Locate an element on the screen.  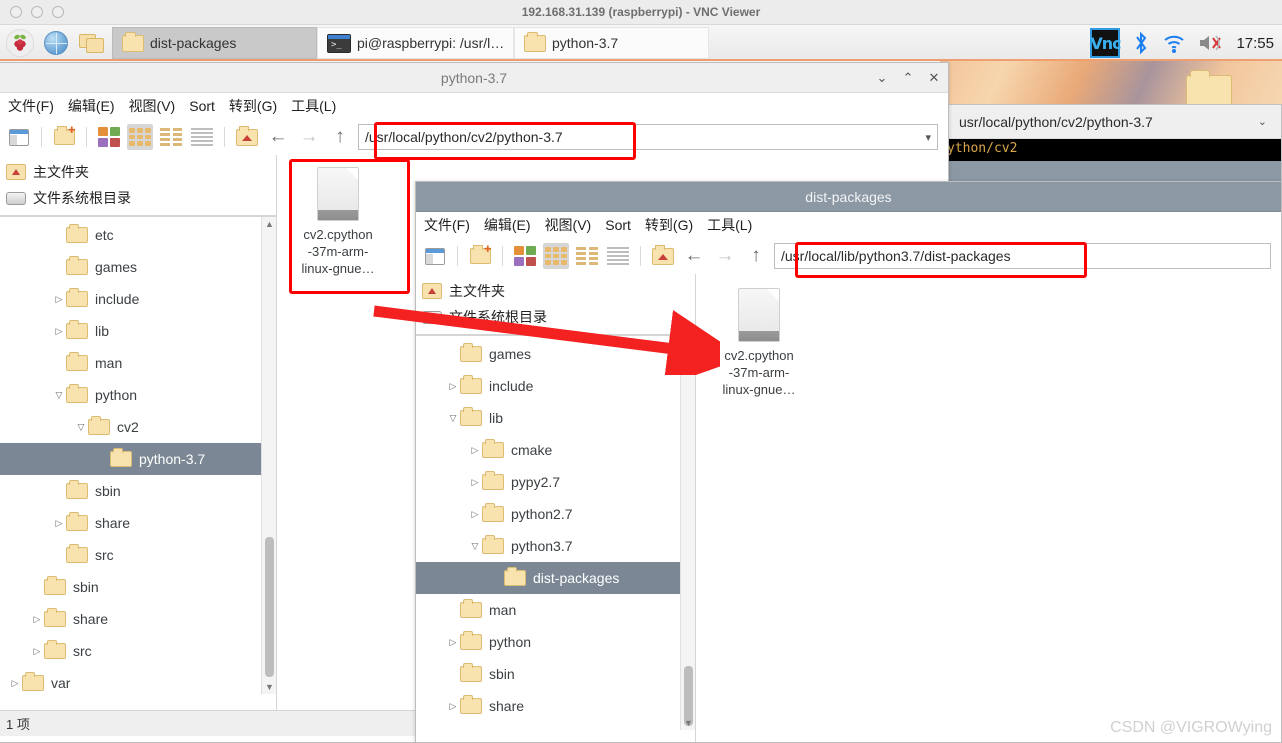
background-path-field: usr/local/python/cv2/python-3.7 ⌄ is located at coordinates (1113, 122).